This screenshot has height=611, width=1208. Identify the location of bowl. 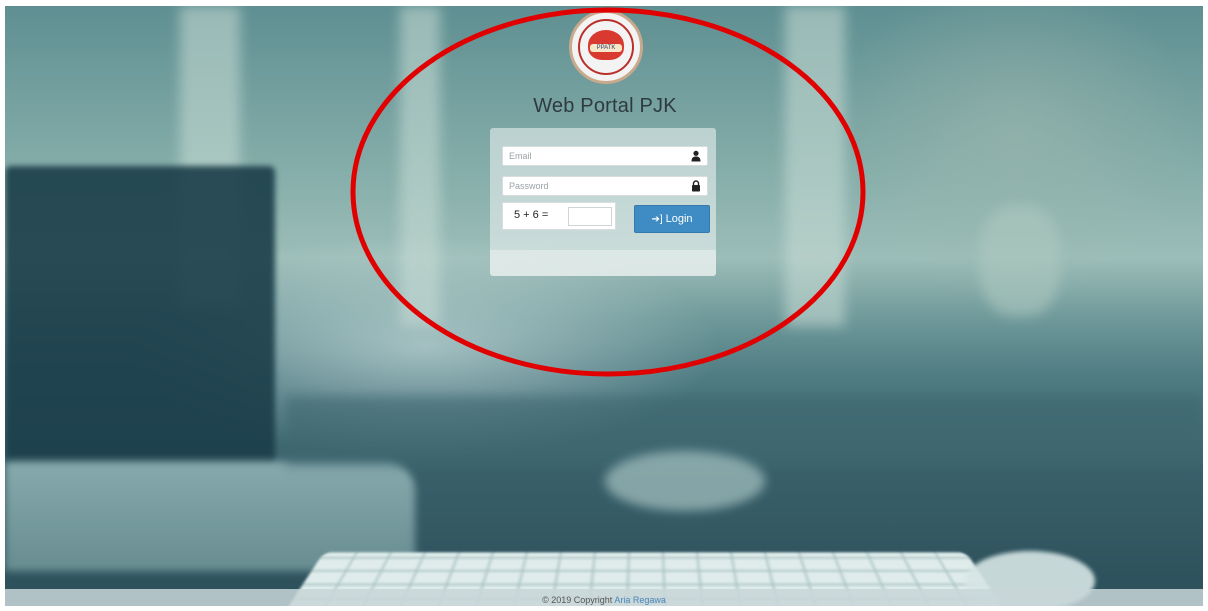
(685, 481).